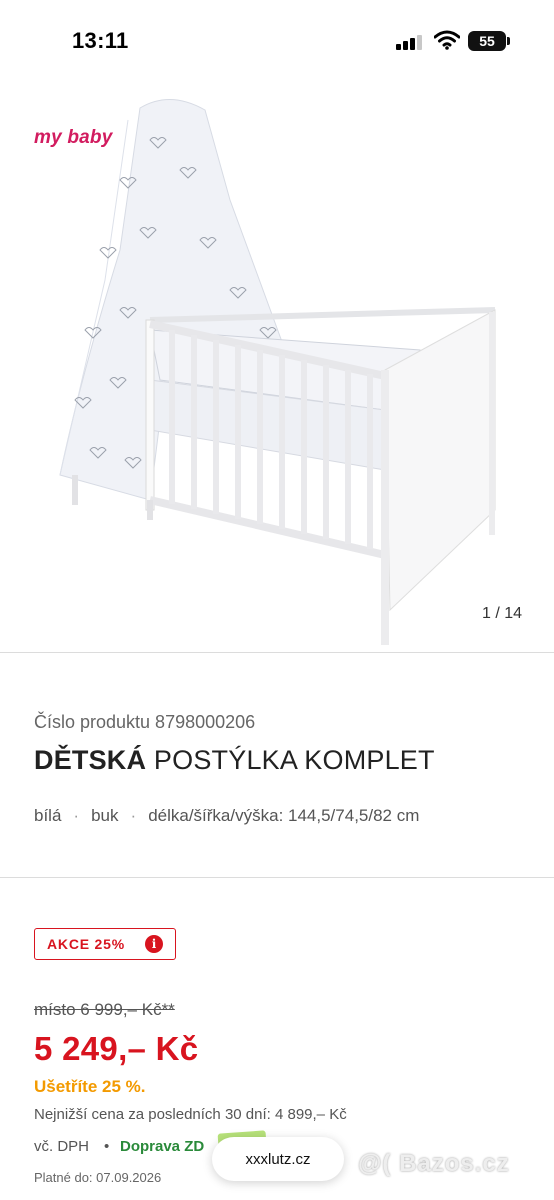 This screenshot has height=1200, width=554. Describe the element at coordinates (73, 137) in the screenshot. I see `brand-logo: my baby` at that location.